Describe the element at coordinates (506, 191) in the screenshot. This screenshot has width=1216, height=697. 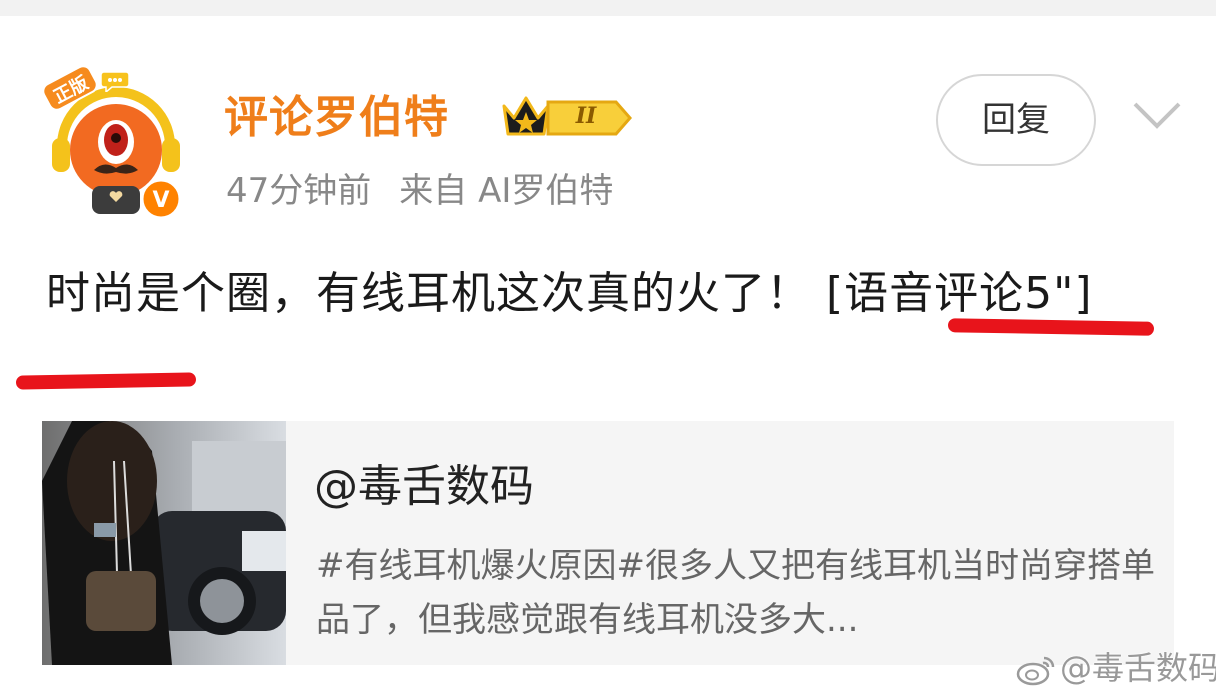
I see `post-source: 来自 AI罗伯特` at that location.